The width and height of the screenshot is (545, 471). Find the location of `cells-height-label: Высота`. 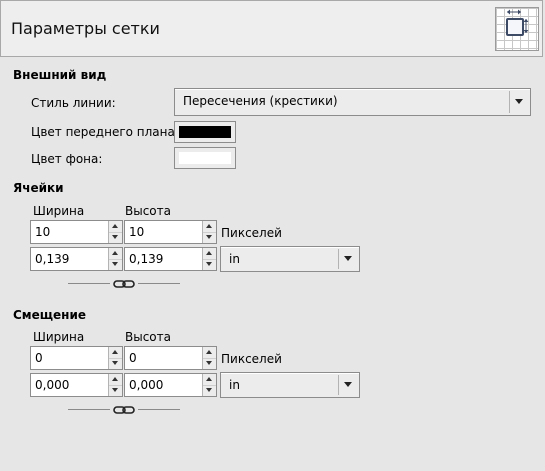

cells-height-label: Высота is located at coordinates (148, 211).